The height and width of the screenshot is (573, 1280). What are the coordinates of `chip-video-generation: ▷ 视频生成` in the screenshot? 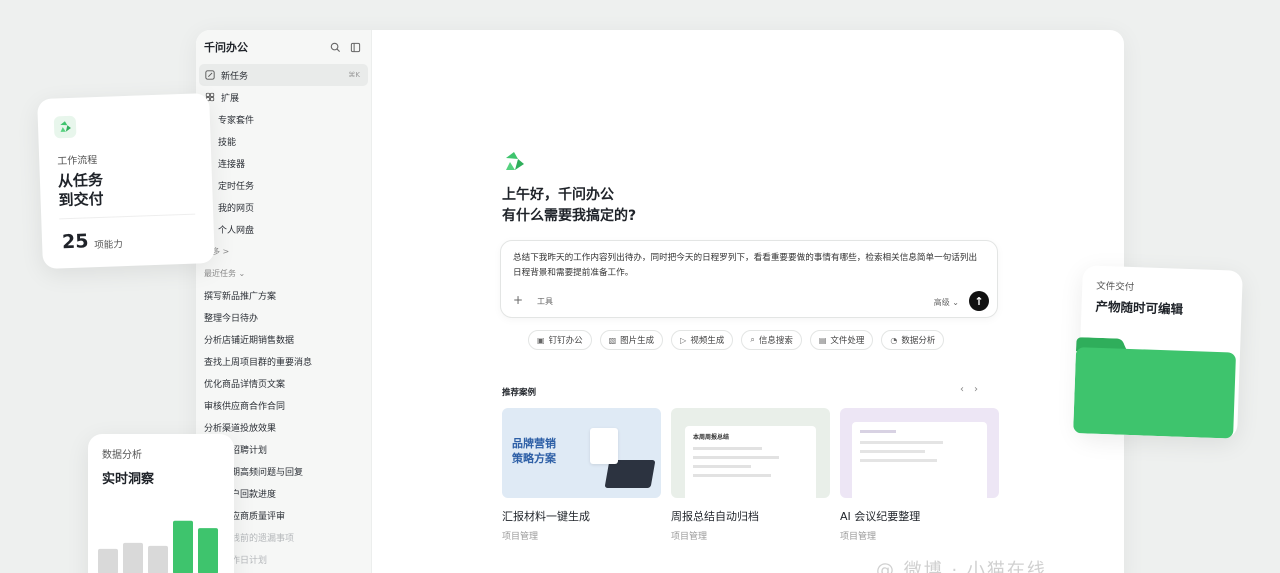 It's located at (702, 340).